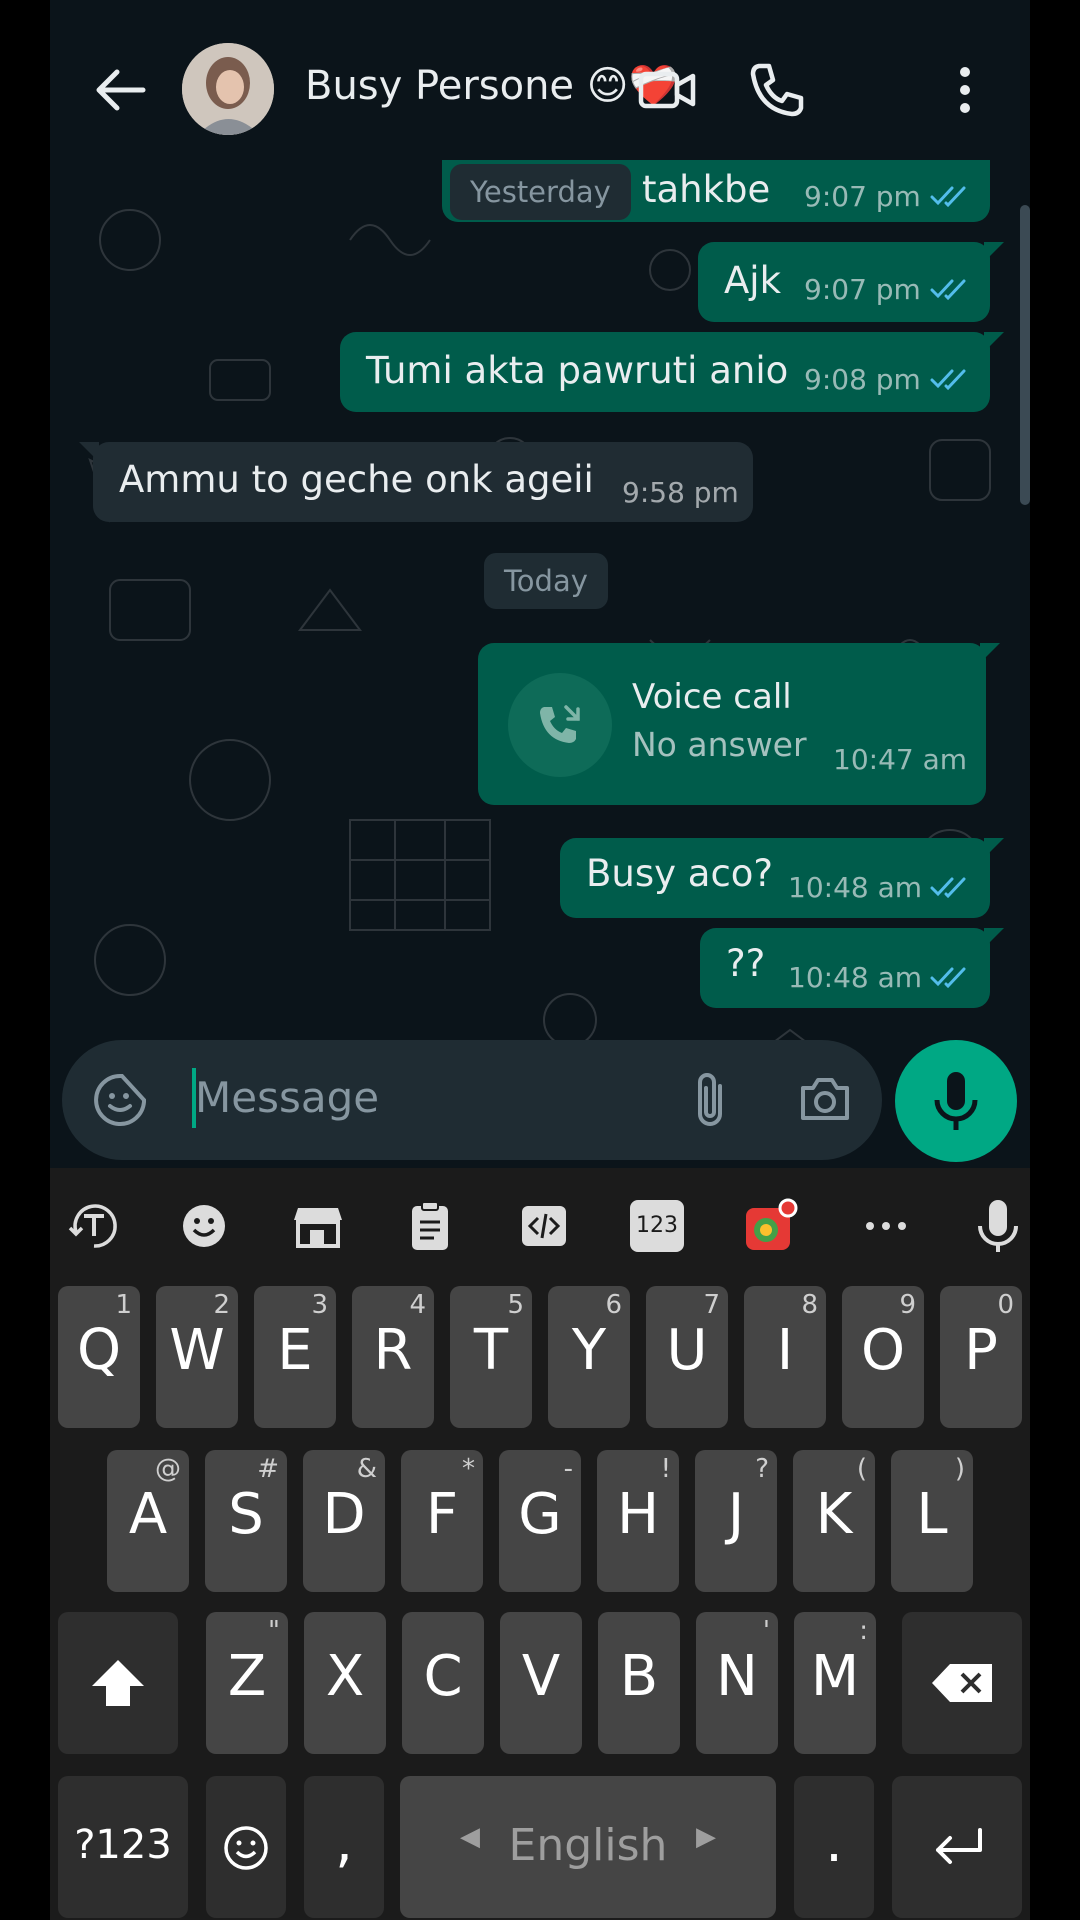  I want to click on key-w: W2, so click(197, 1357).